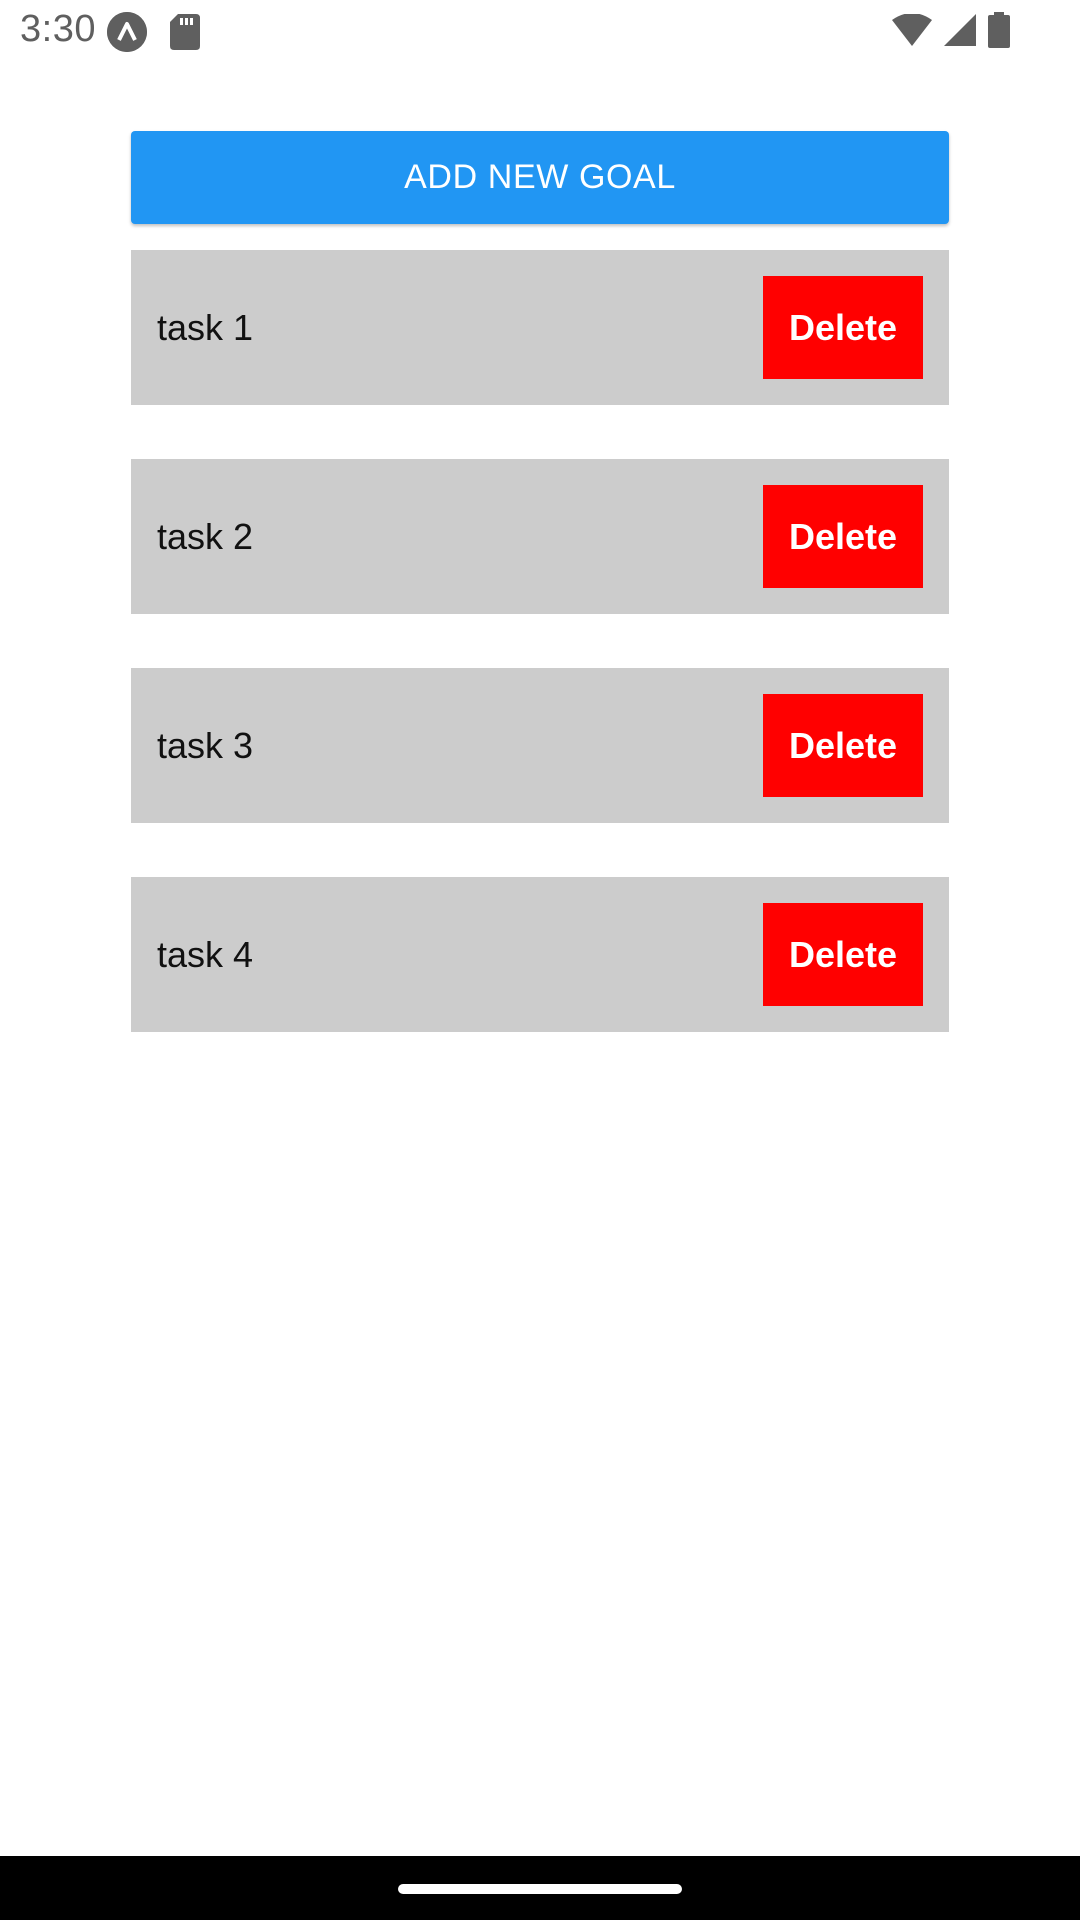  Describe the element at coordinates (912, 31) in the screenshot. I see `wifi-icon` at that location.